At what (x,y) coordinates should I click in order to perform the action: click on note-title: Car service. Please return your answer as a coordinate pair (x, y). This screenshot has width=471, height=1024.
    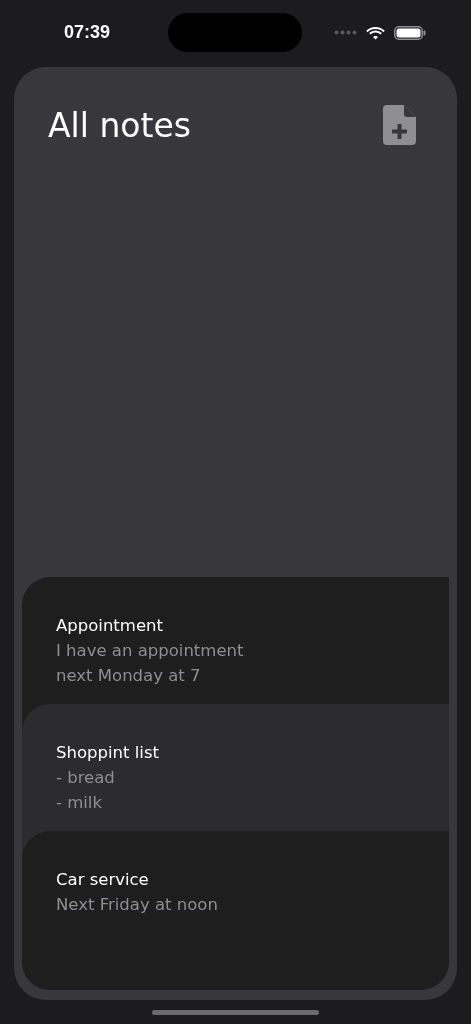
    Looking at the image, I should click on (103, 880).